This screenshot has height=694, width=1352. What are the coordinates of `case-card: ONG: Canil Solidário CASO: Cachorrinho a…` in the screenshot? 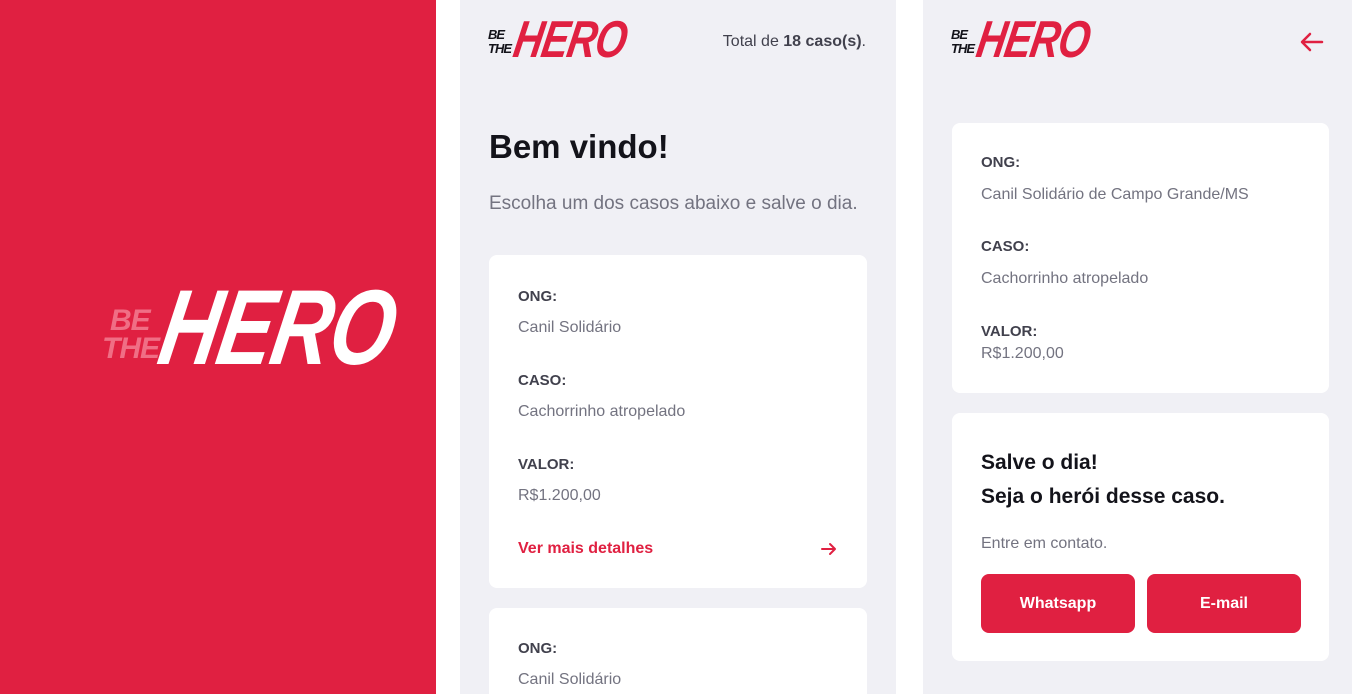 It's located at (678, 421).